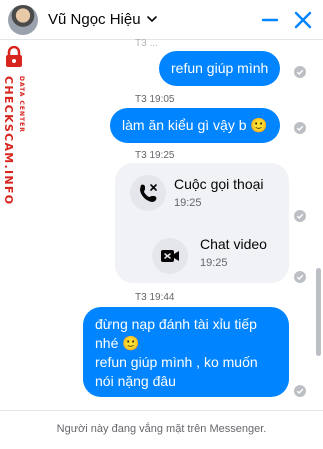 Image resolution: width=323 pixels, height=449 pixels. Describe the element at coordinates (318, 312) in the screenshot. I see `scrollbar-thumb` at that location.